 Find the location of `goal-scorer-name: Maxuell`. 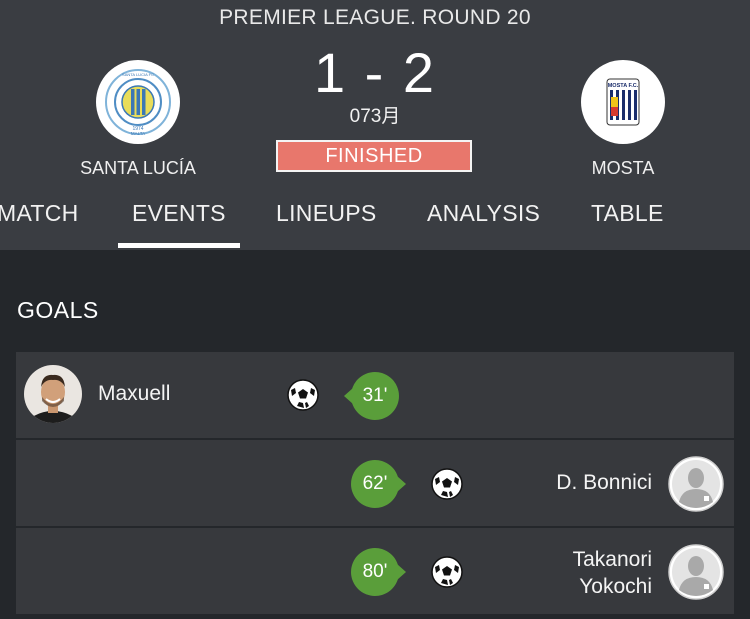

goal-scorer-name: Maxuell is located at coordinates (134, 394).